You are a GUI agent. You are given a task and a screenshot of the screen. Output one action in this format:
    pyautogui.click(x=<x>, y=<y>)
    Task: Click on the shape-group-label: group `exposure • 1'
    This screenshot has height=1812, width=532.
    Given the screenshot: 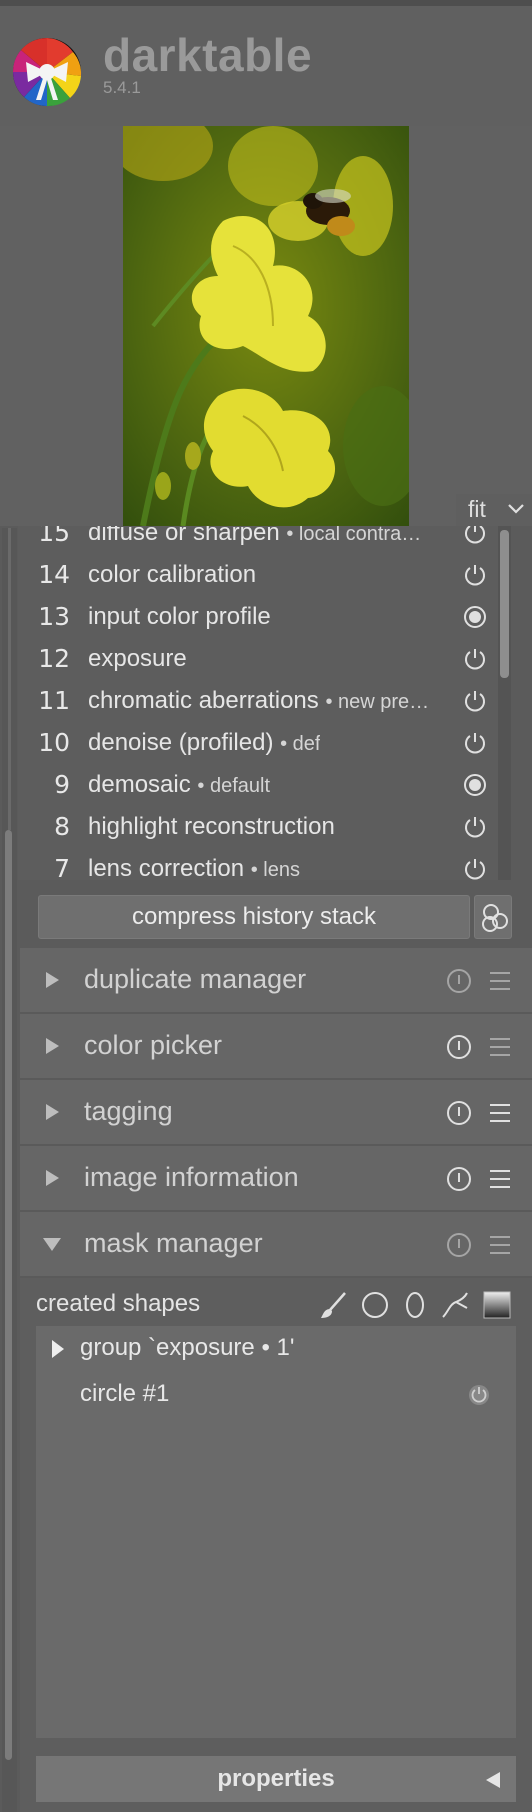 What is the action you would take?
    pyautogui.click(x=187, y=1347)
    